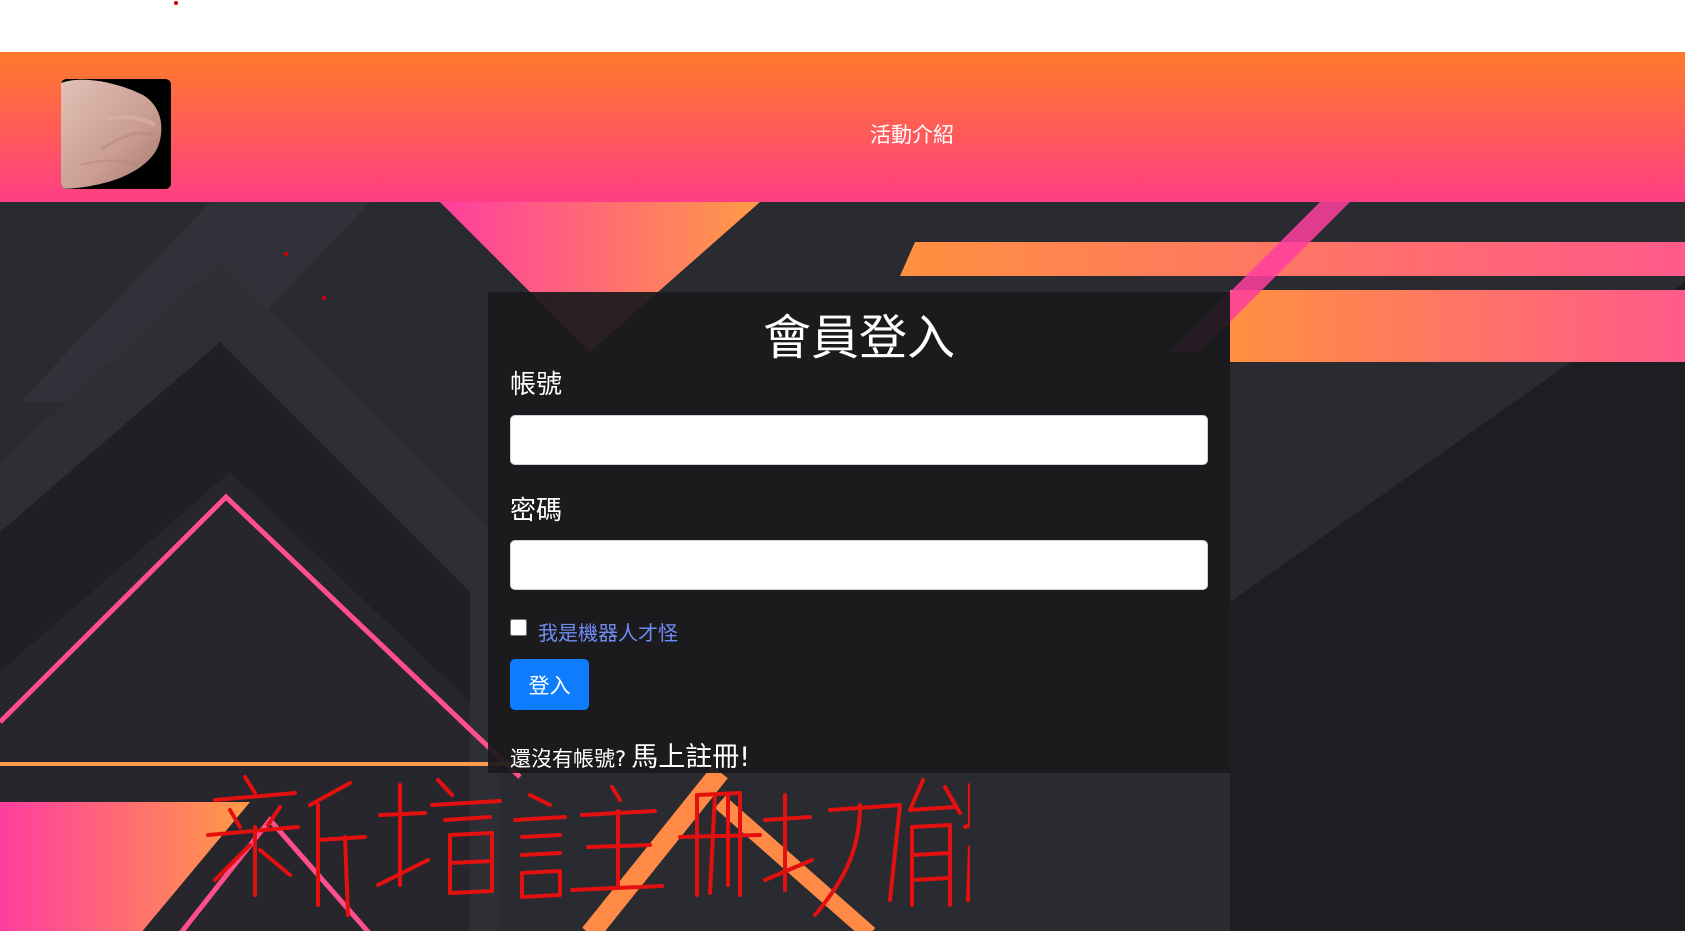 This screenshot has height=934, width=1685. What do you see at coordinates (859, 440) in the screenshot?
I see `username-input` at bounding box center [859, 440].